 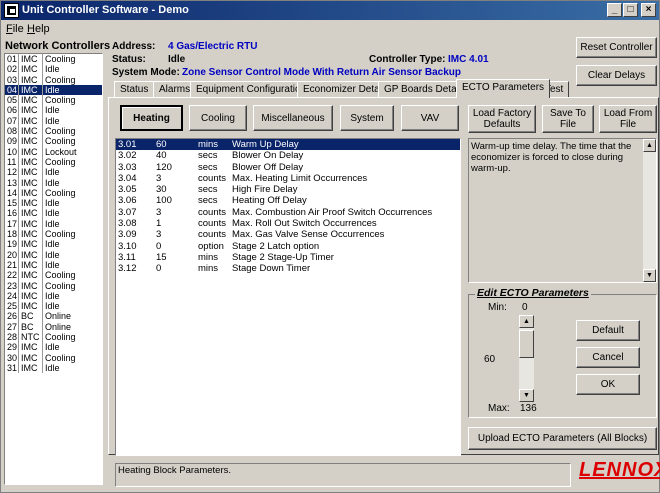 What do you see at coordinates (53, 151) in the screenshot?
I see `controller-row: 10 IMC Lockout` at bounding box center [53, 151].